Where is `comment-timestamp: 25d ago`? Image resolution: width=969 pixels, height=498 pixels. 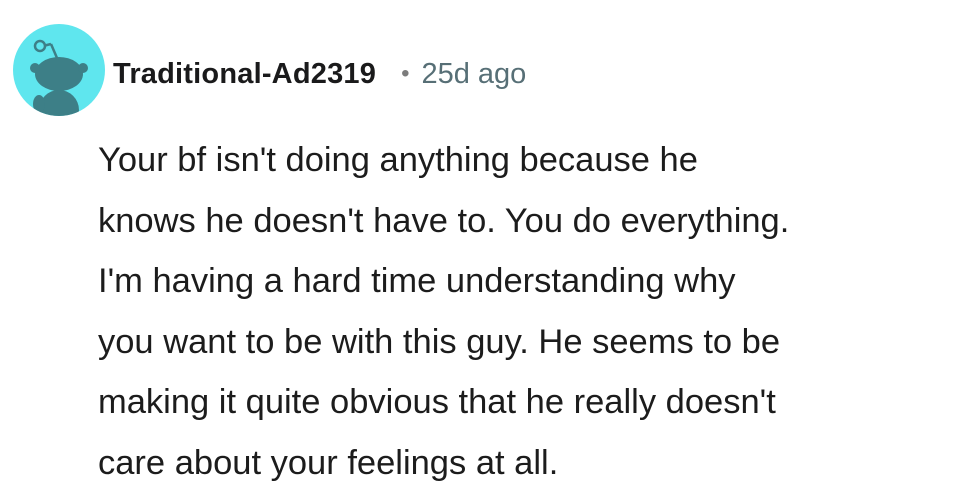 comment-timestamp: 25d ago is located at coordinates (473, 74).